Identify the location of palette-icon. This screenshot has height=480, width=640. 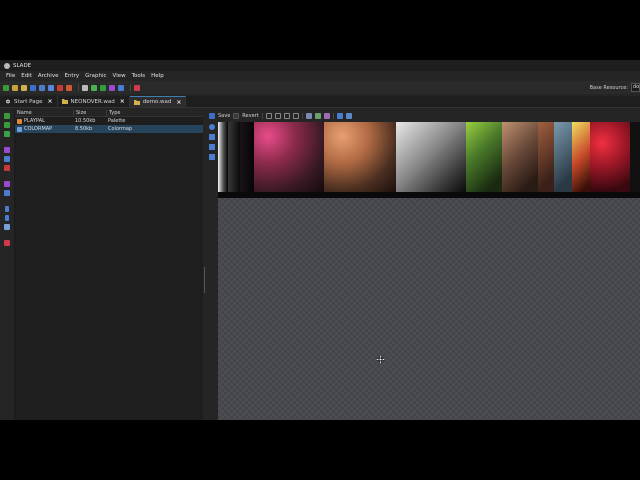
(19, 121).